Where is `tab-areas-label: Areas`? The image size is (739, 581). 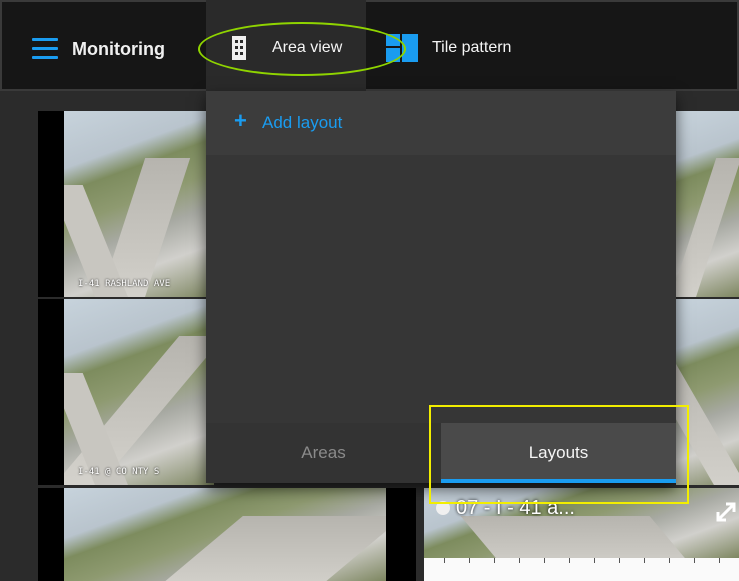 tab-areas-label: Areas is located at coordinates (323, 452).